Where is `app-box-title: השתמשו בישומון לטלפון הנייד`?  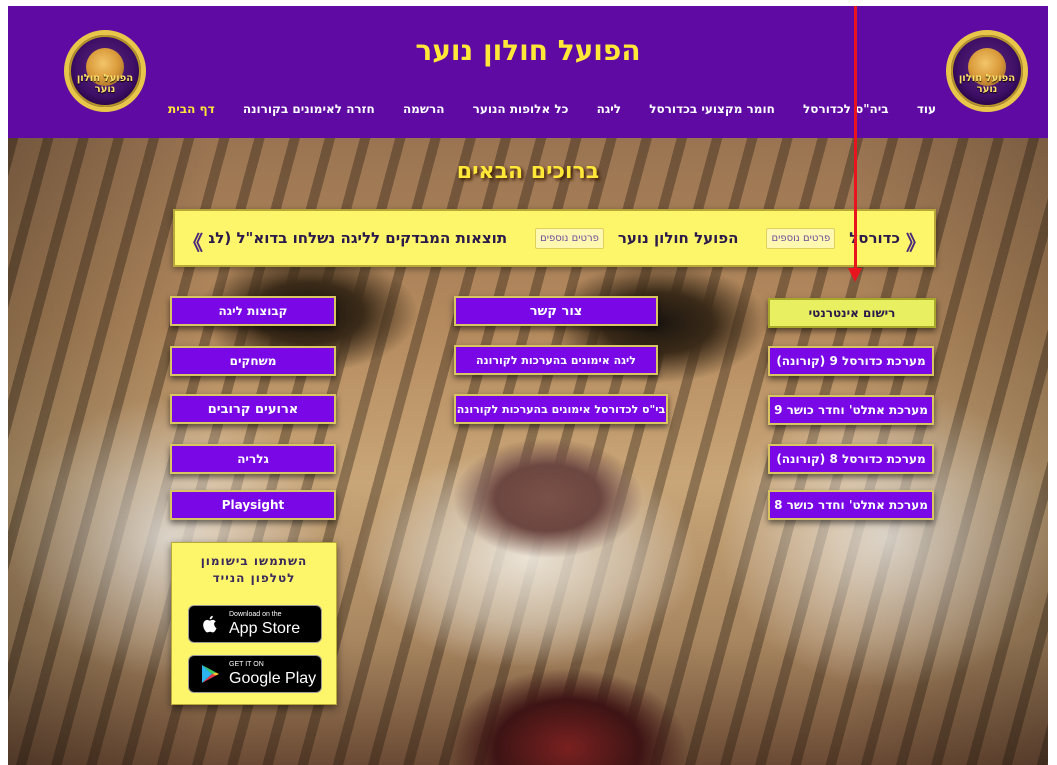 app-box-title: השתמשו בישומון לטלפון הנייד is located at coordinates (254, 570).